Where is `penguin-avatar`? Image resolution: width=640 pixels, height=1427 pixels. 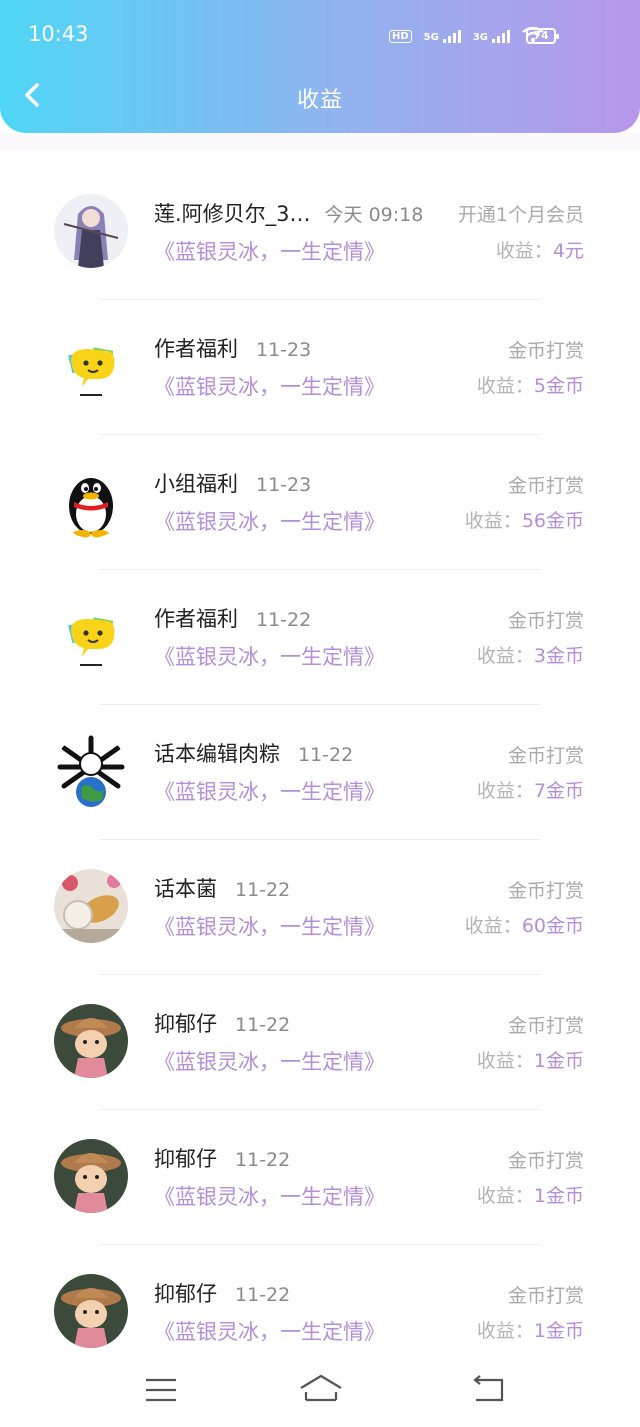 penguin-avatar is located at coordinates (91, 501).